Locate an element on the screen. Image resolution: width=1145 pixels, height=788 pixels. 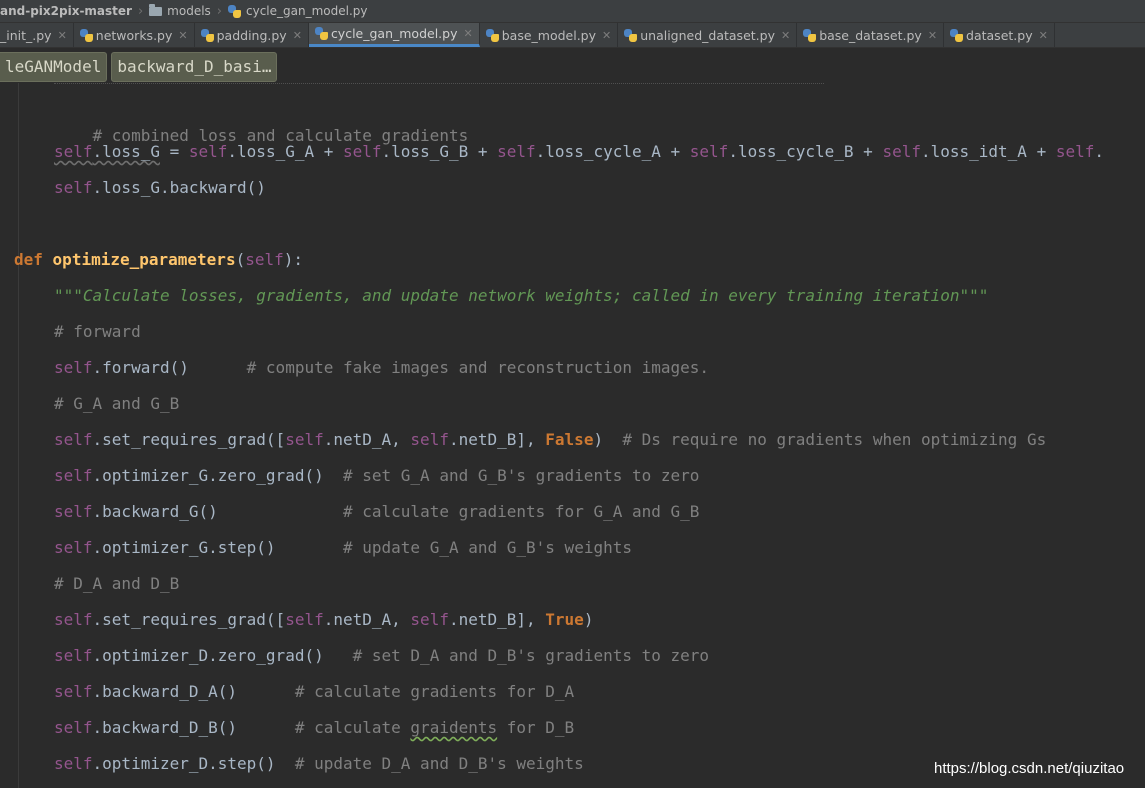
breadcrumb-project-label: and-pix2pix-master is located at coordinates (66, 11).